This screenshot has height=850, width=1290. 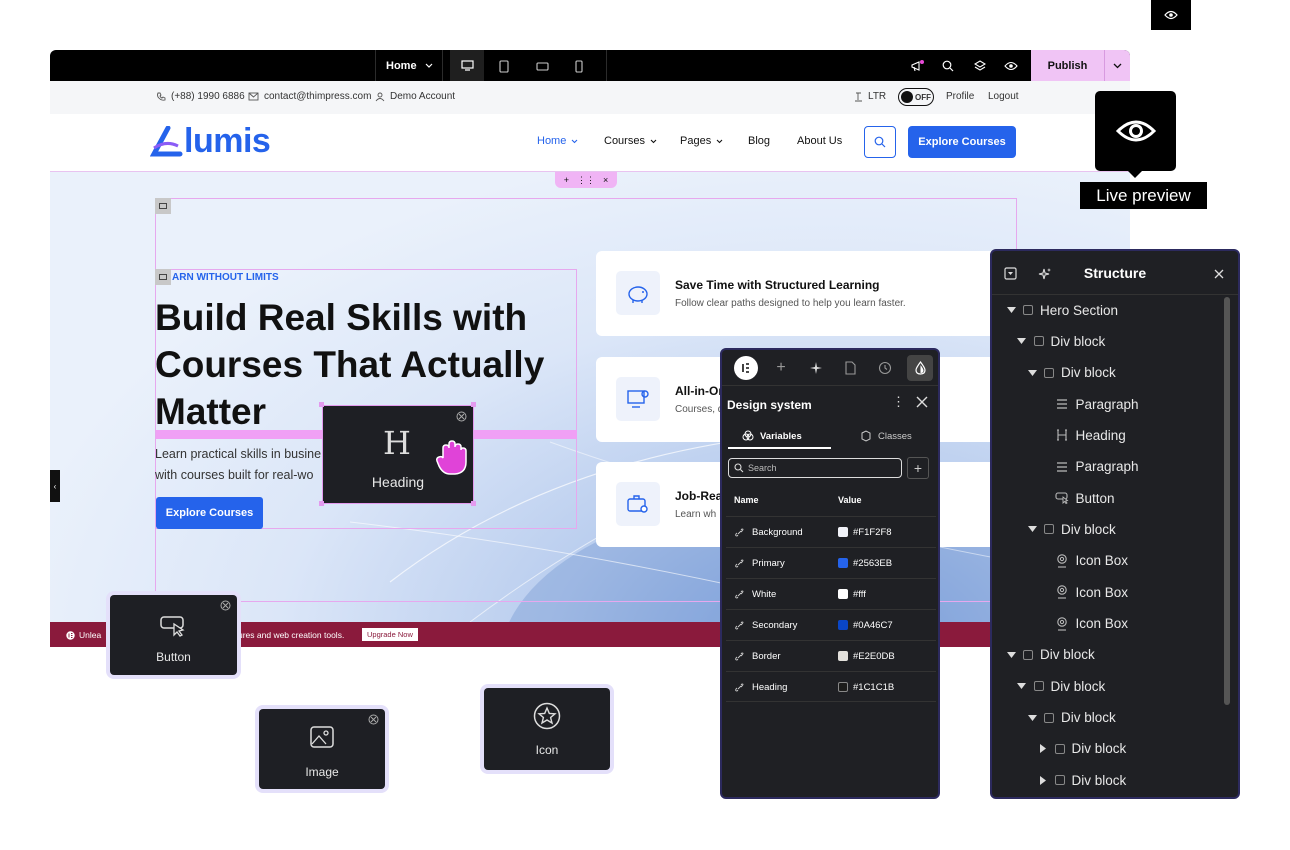 What do you see at coordinates (1076, 498) in the screenshot?
I see `structure-item: Button` at bounding box center [1076, 498].